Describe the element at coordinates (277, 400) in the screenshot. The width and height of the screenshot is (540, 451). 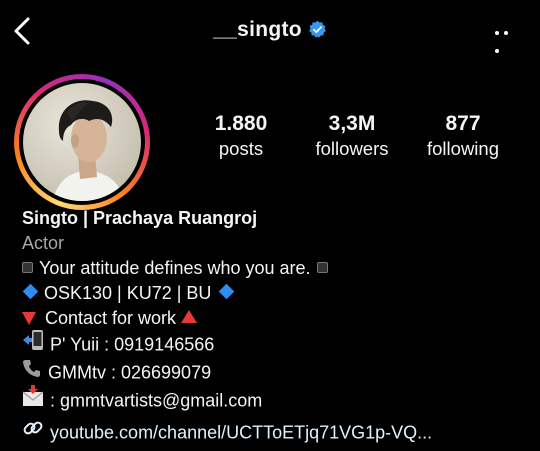
I see `bio-line: : gmmtvartists@gmail.com` at that location.